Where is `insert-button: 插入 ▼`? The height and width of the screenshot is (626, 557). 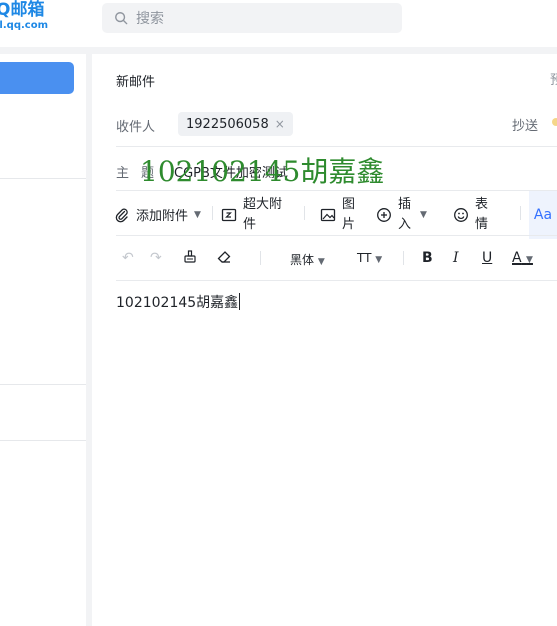
insert-button: 插入 ▼ is located at coordinates (401, 215).